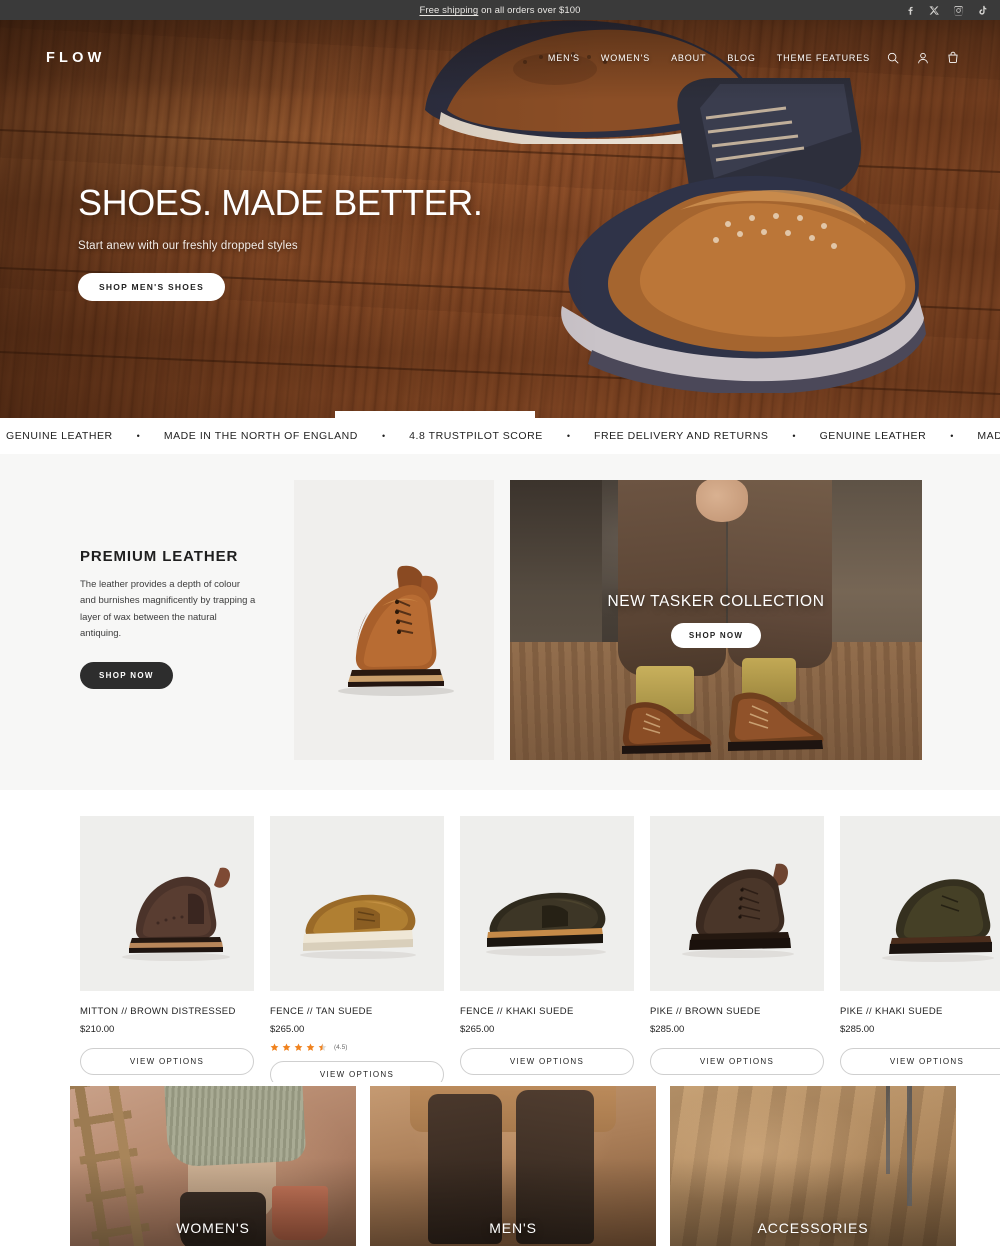  I want to click on account-icon, so click(923, 58).